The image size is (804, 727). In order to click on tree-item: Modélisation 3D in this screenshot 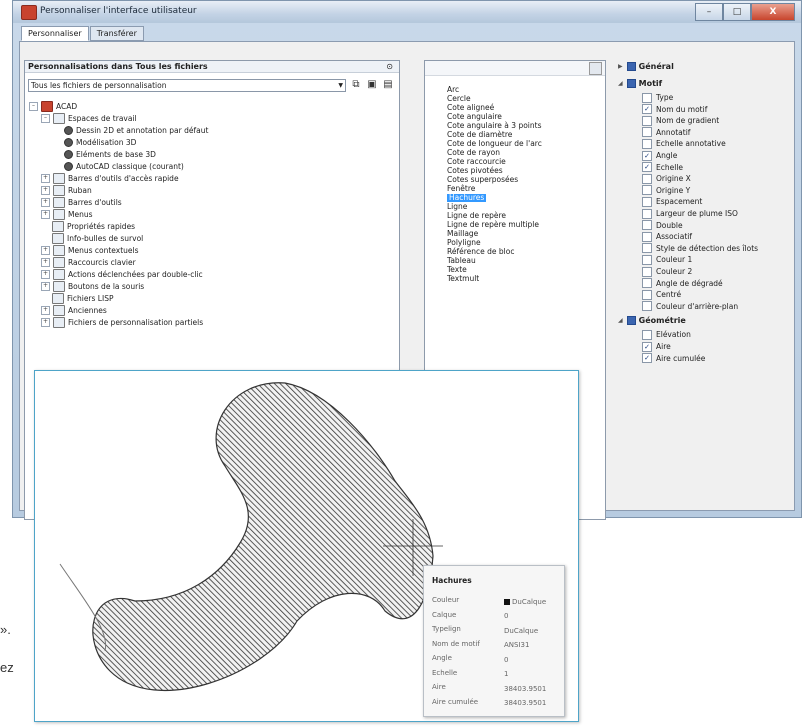, I will do `click(100, 142)`.